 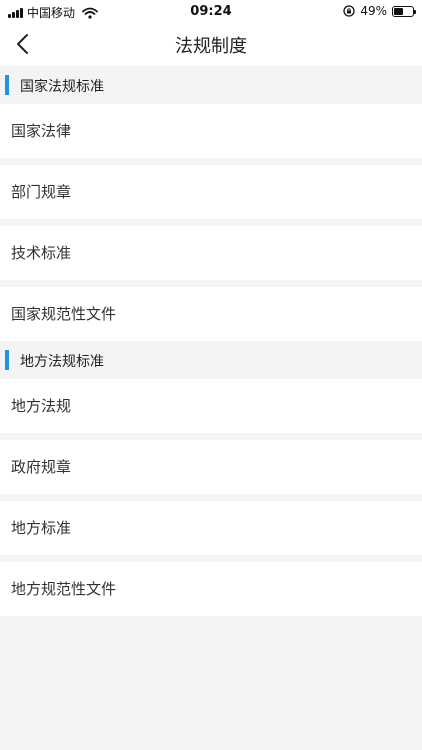 What do you see at coordinates (41, 253) in the screenshot?
I see `list-item-label: 技术标准` at bounding box center [41, 253].